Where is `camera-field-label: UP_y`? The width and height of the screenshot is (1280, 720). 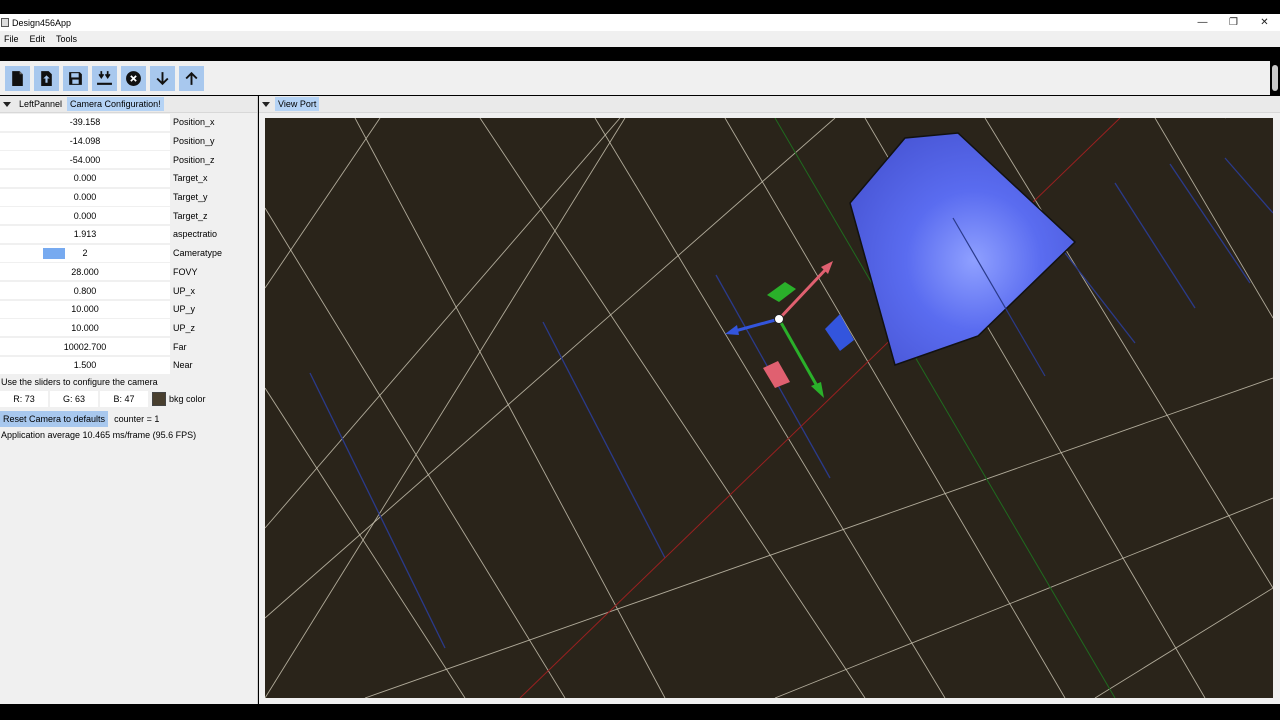
camera-field-label: UP_y is located at coordinates (184, 309).